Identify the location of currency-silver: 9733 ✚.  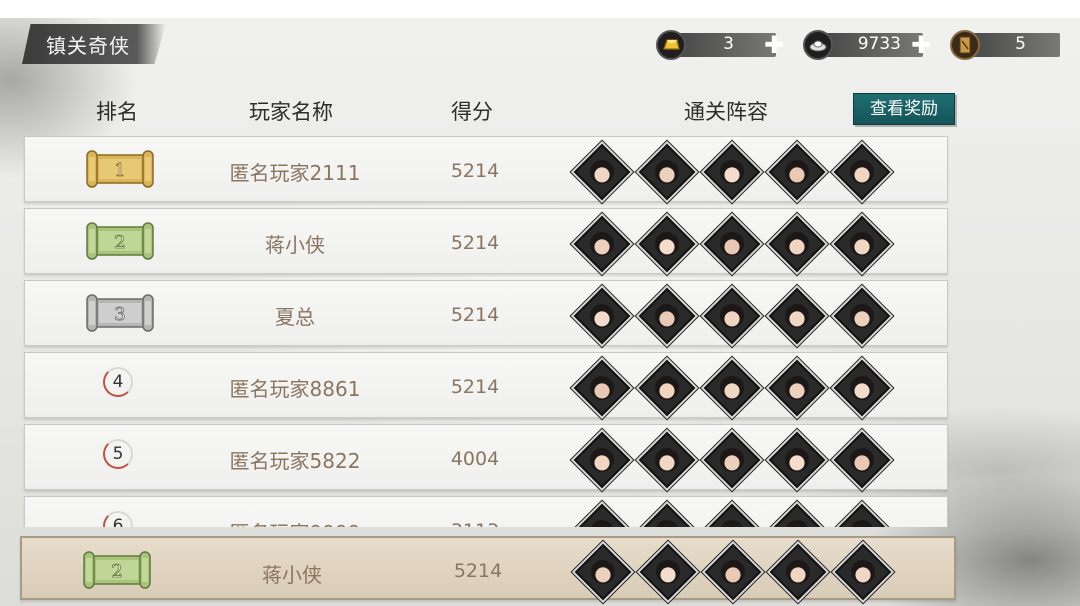
(870, 45).